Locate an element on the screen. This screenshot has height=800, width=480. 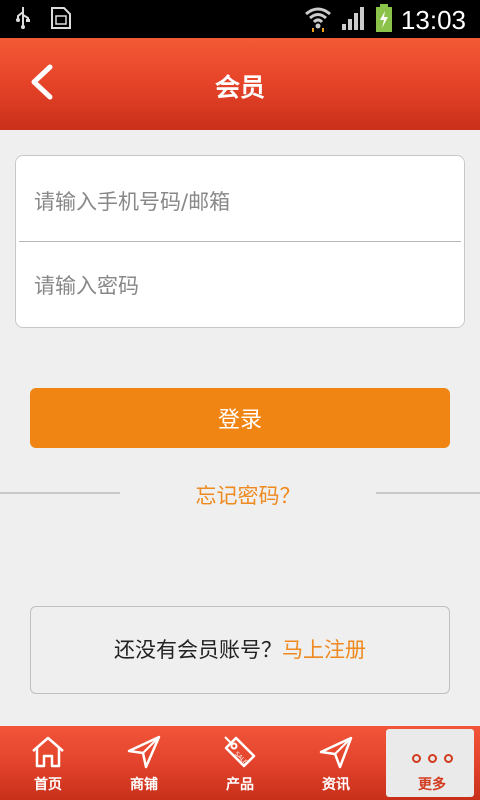
send-icon is located at coordinates (336, 752).